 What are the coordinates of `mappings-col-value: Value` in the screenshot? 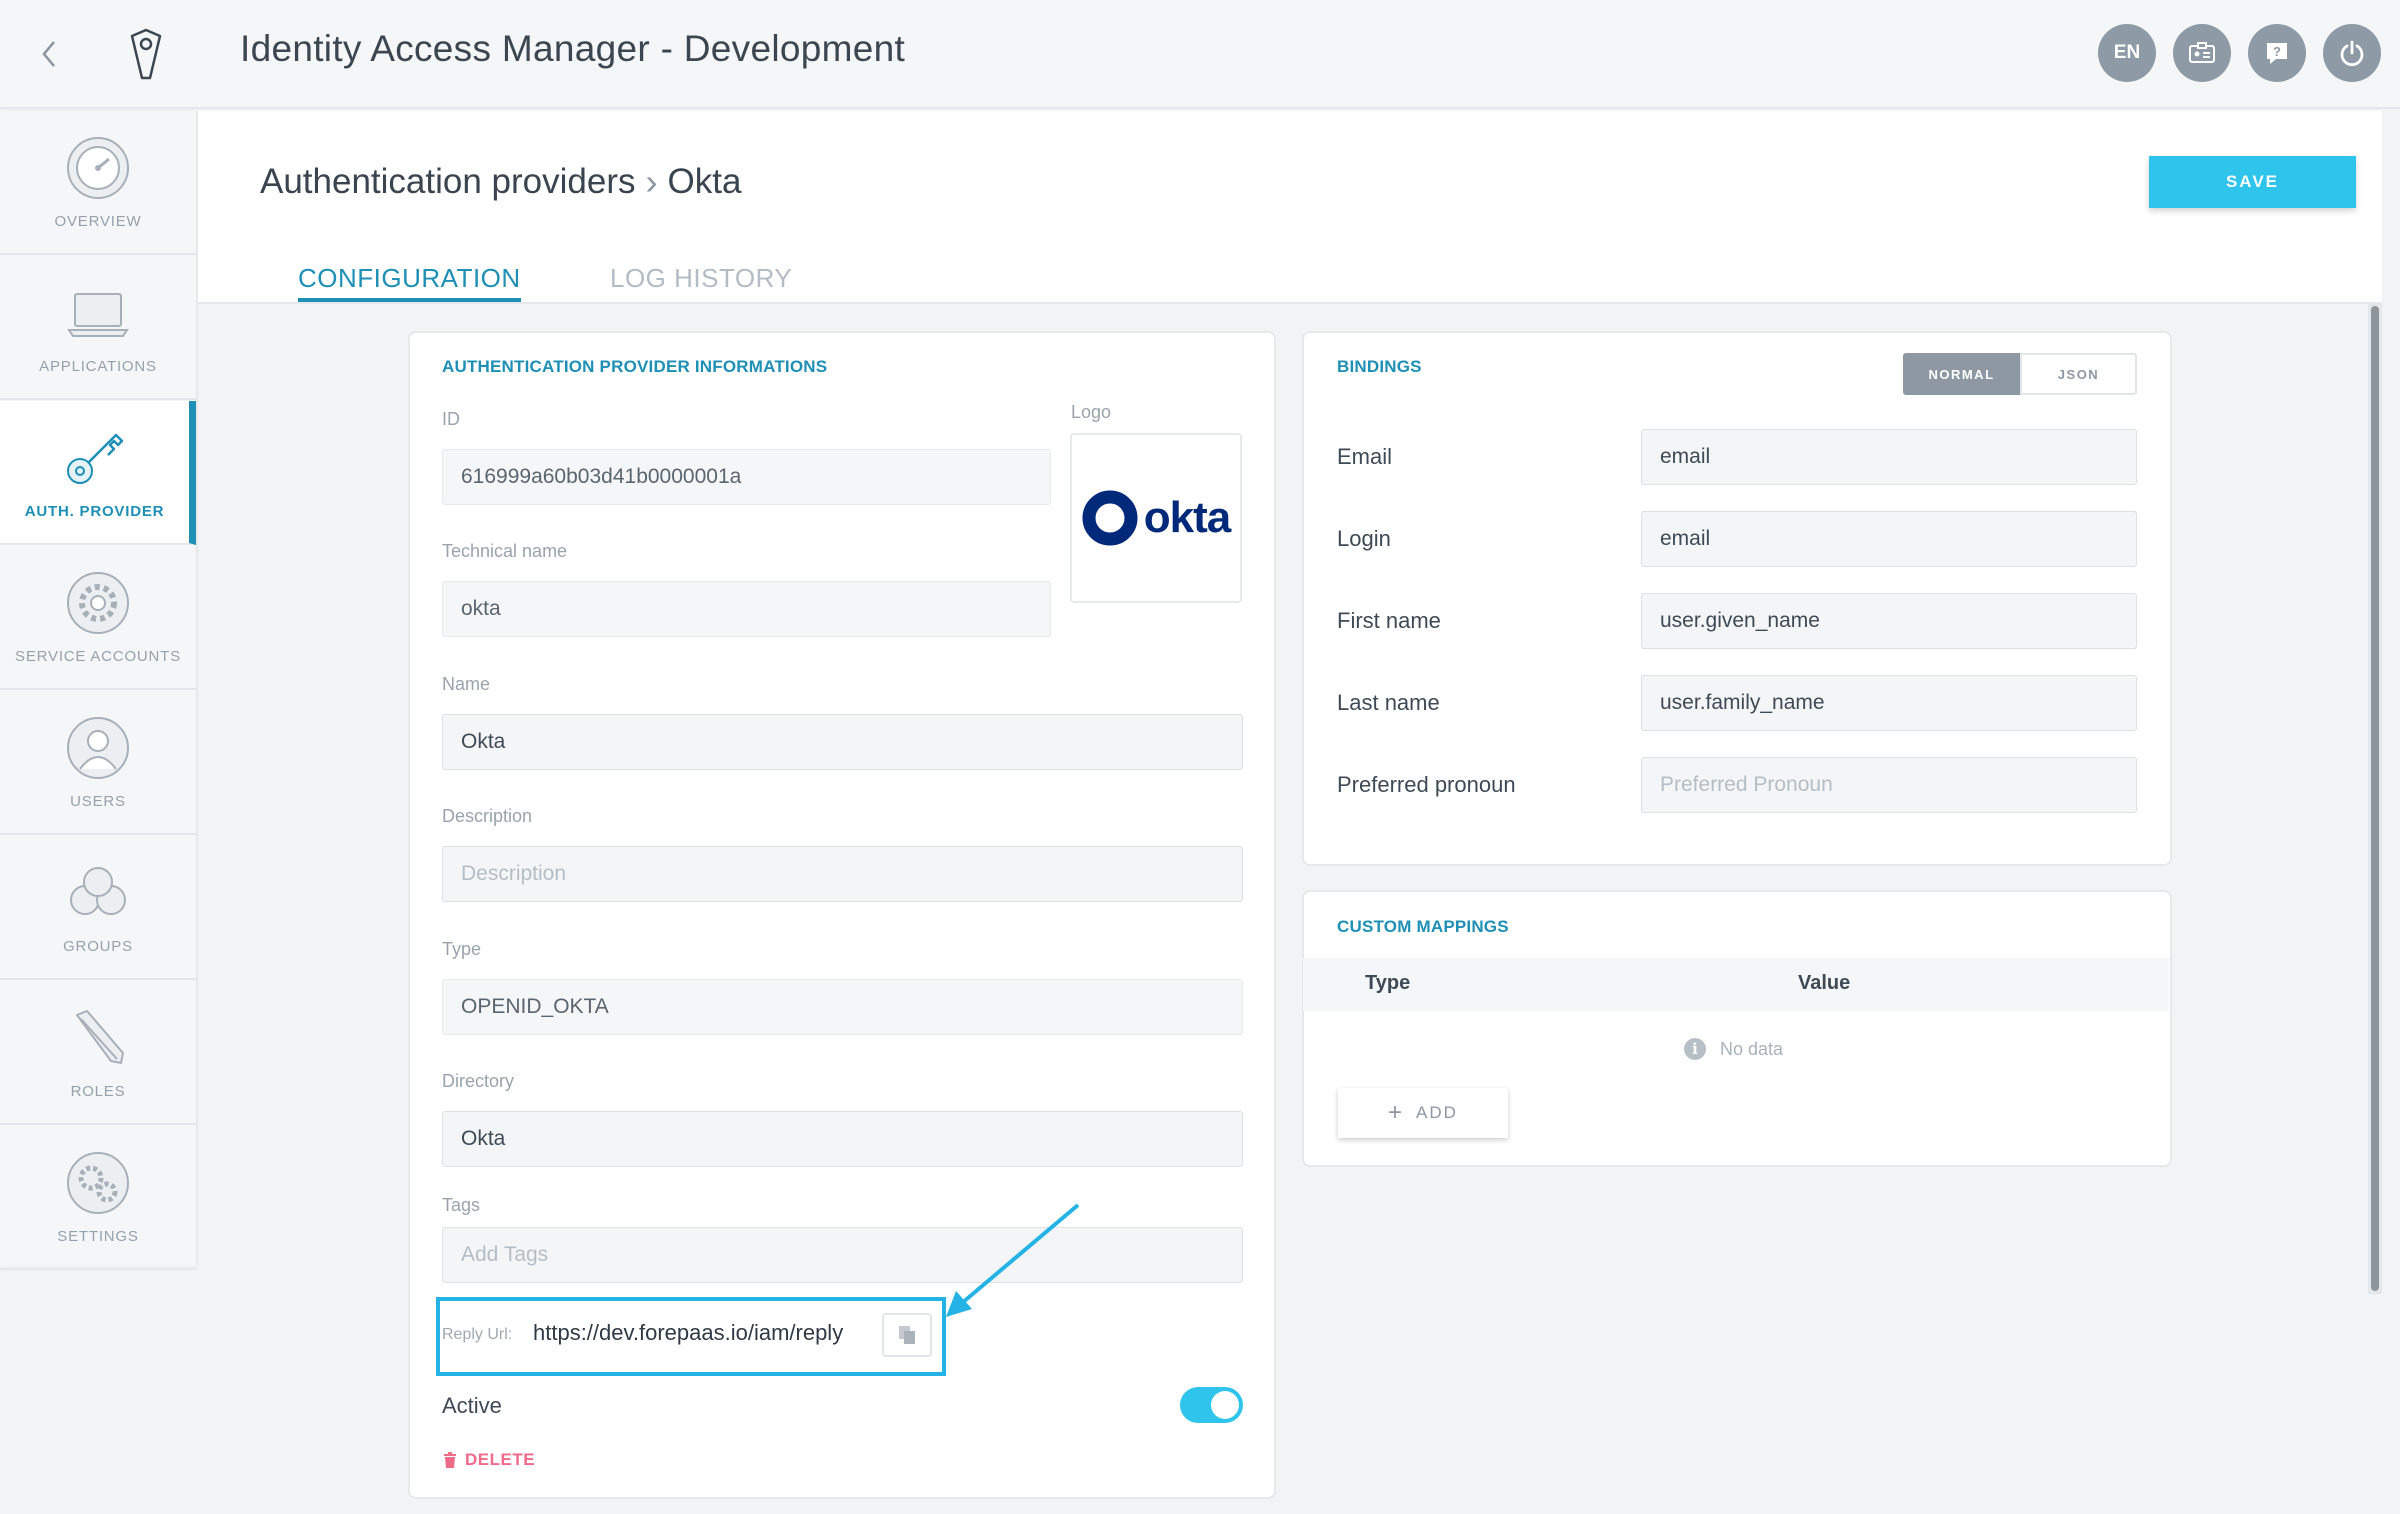 It's located at (1824, 983).